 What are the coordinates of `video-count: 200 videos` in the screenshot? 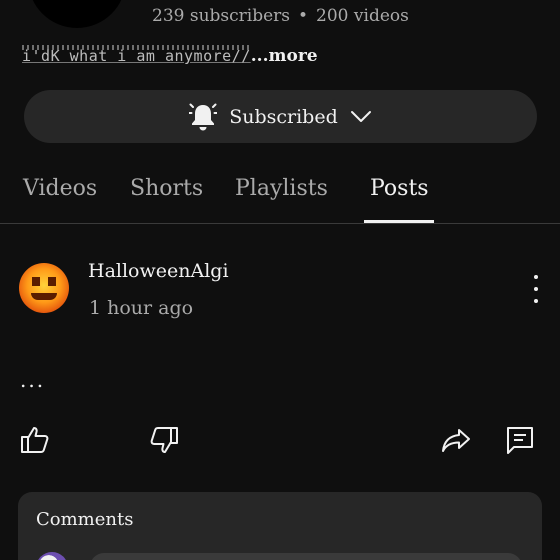 It's located at (362, 16).